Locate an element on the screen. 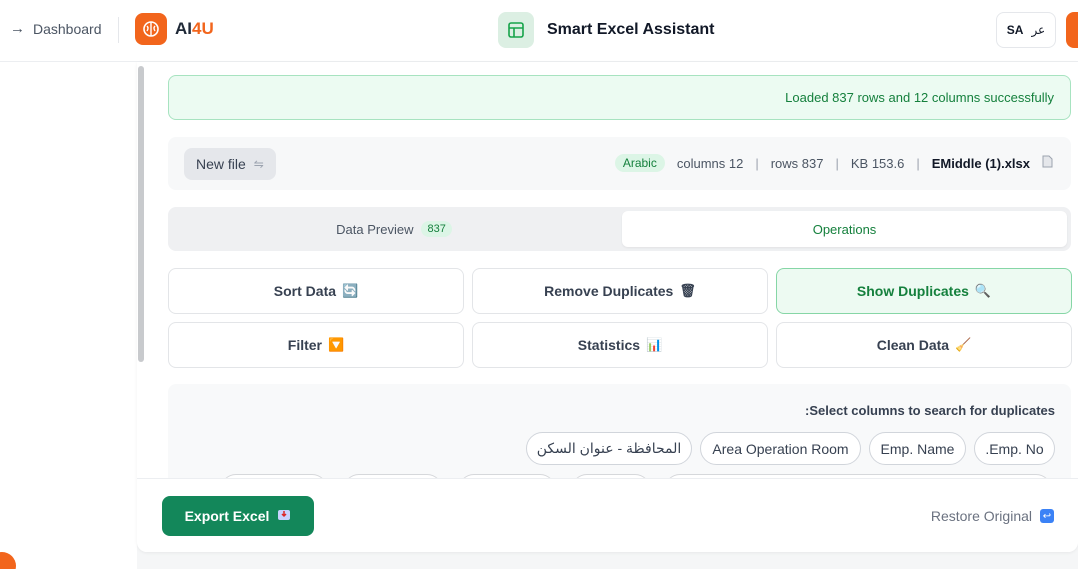  brain-icon is located at coordinates (151, 29).